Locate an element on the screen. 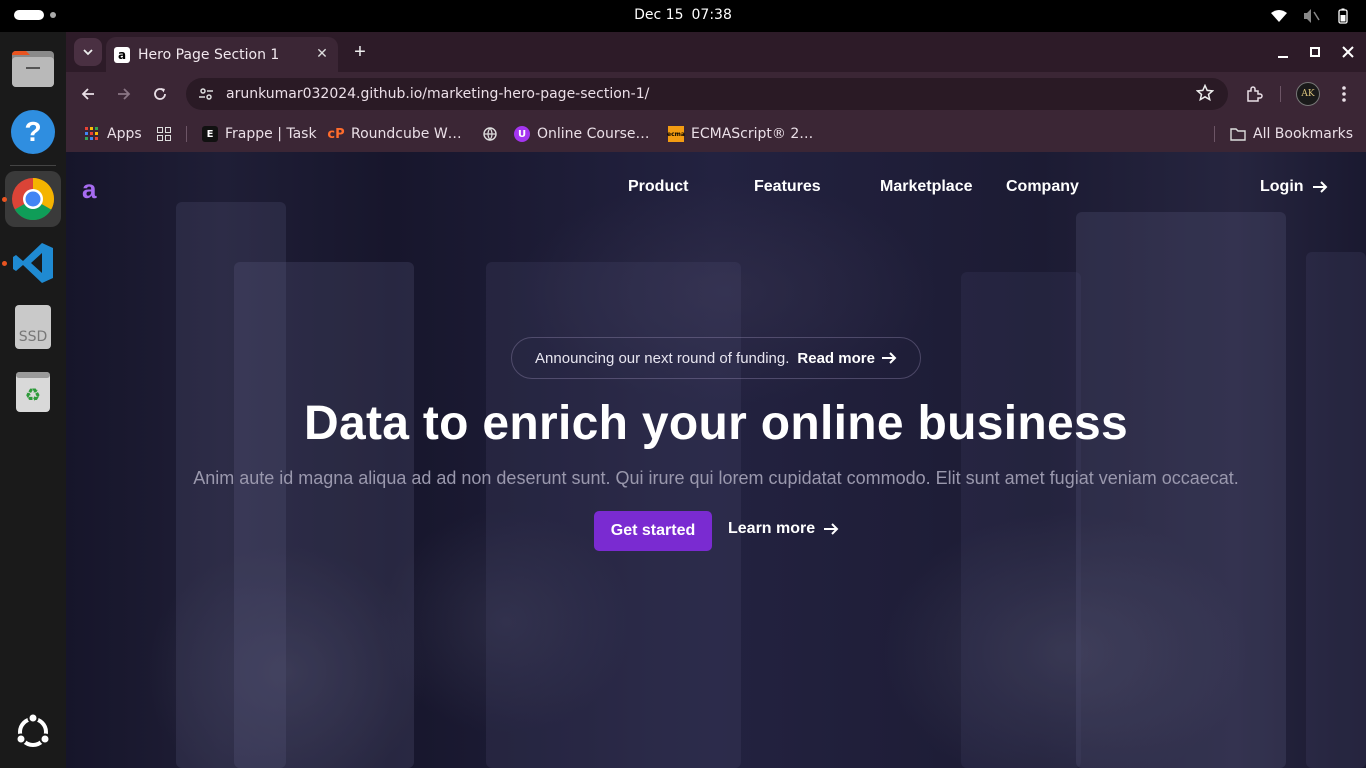 This screenshot has height=768, width=1366. system-top-bar: Dec 15 07:38 is located at coordinates (683, 16).